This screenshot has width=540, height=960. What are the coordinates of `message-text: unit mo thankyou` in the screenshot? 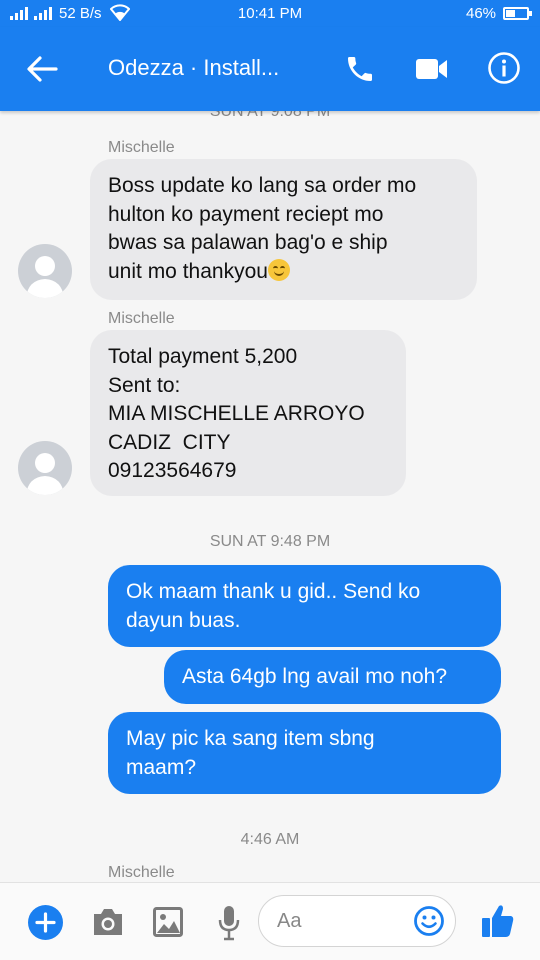 It's located at (188, 271).